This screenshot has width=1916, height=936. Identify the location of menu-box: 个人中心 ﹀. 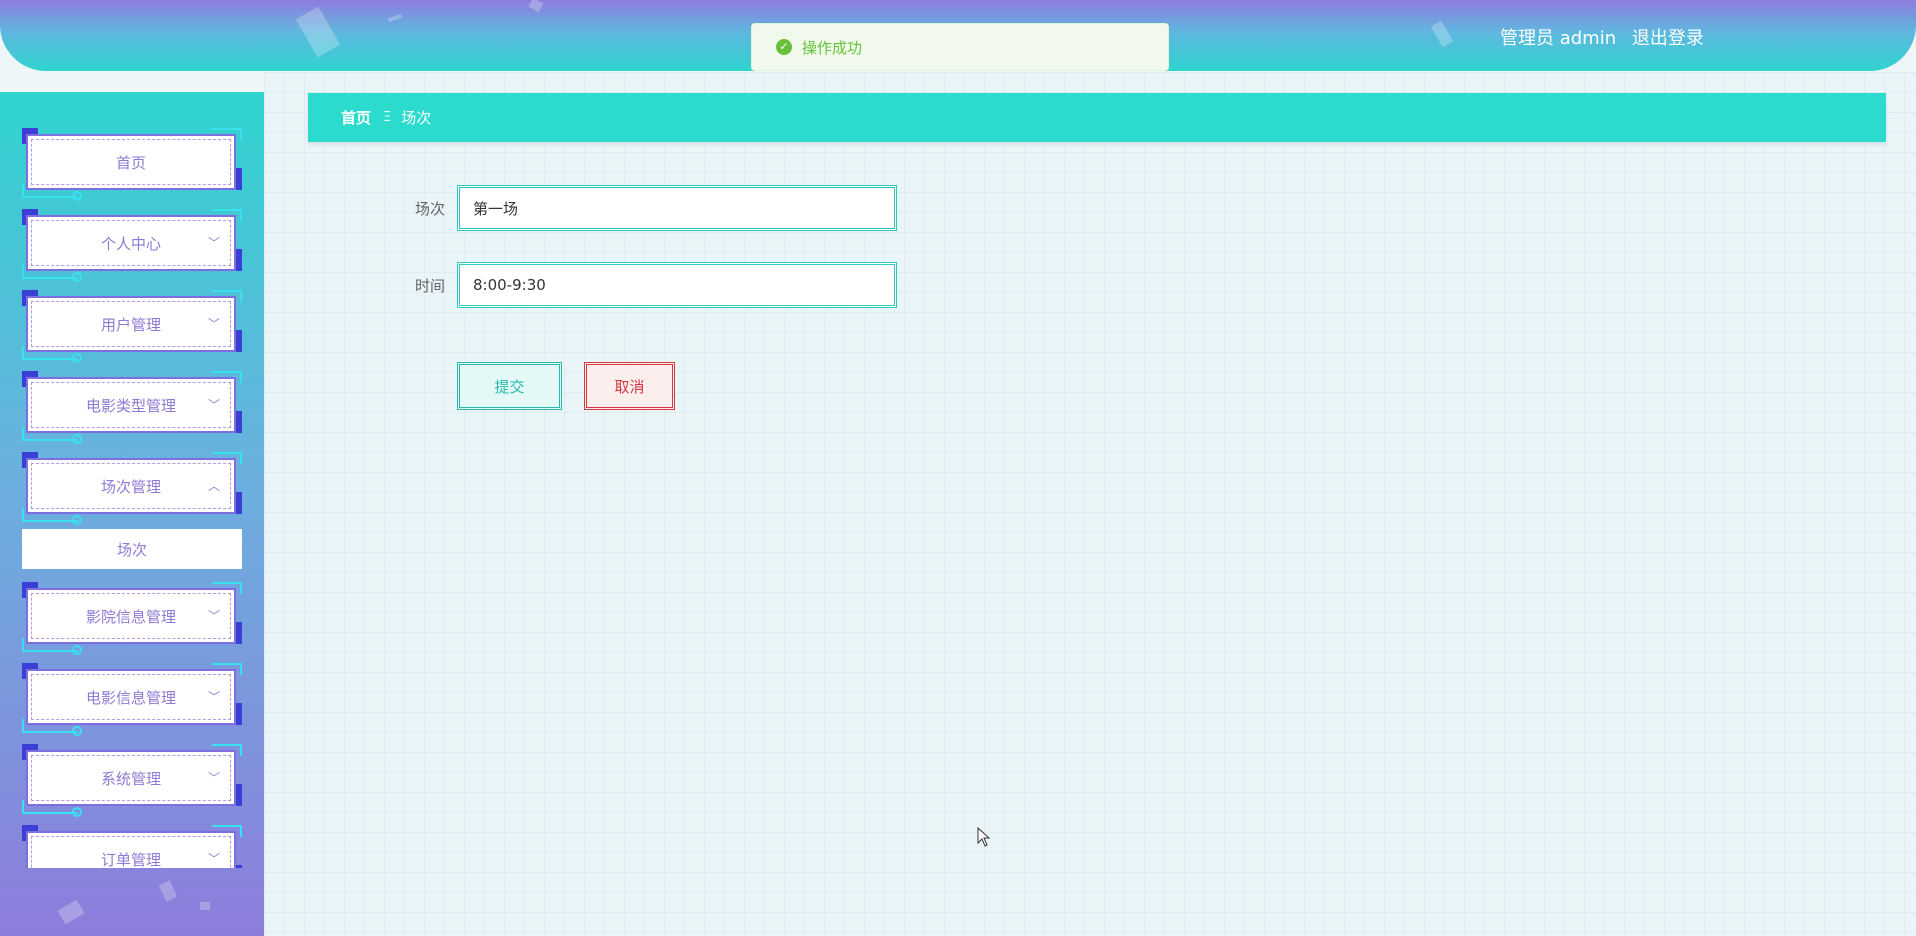
(131, 243).